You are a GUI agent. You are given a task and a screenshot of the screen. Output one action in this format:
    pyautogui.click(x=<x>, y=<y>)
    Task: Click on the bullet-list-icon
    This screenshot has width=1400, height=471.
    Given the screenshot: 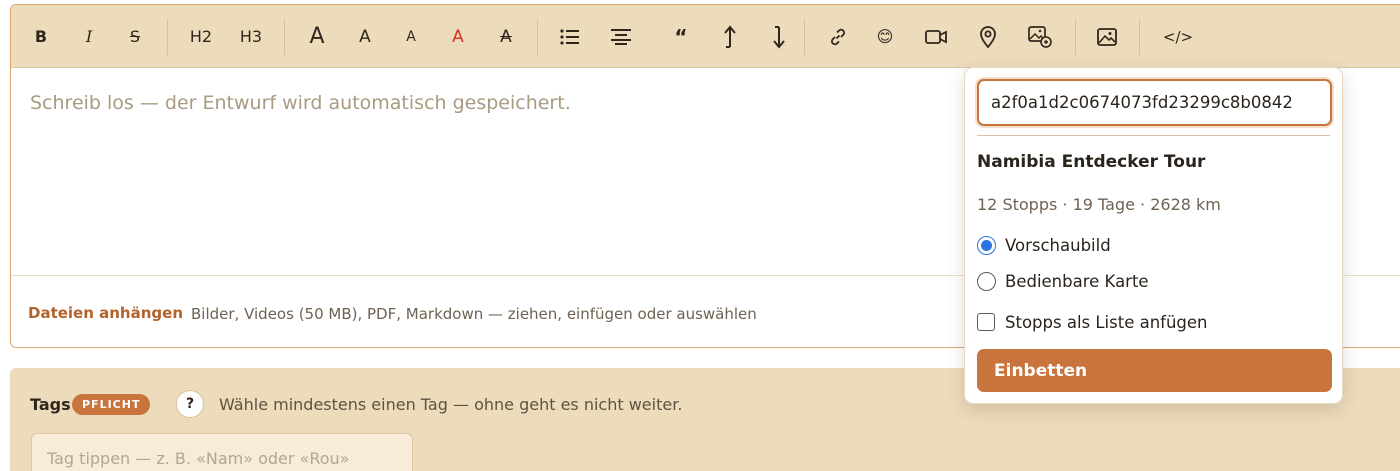 What is the action you would take?
    pyautogui.click(x=570, y=36)
    